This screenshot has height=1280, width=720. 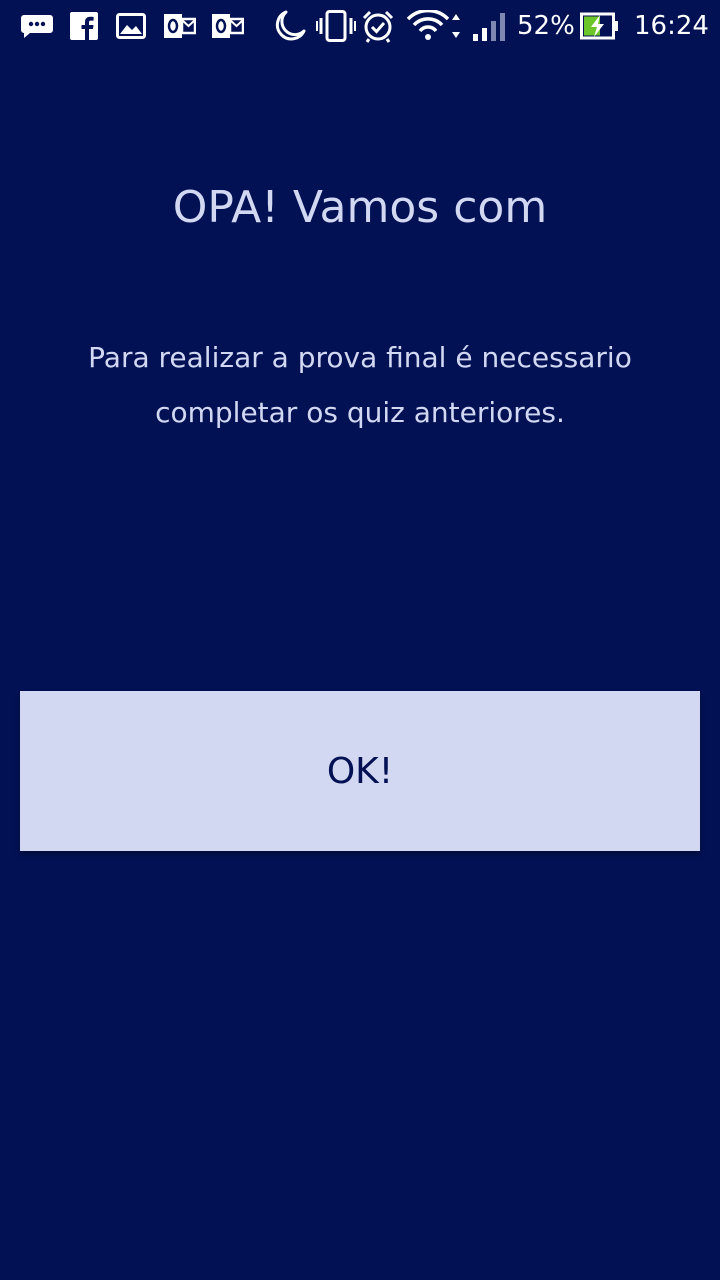 What do you see at coordinates (131, 26) in the screenshot?
I see `gallery-icon` at bounding box center [131, 26].